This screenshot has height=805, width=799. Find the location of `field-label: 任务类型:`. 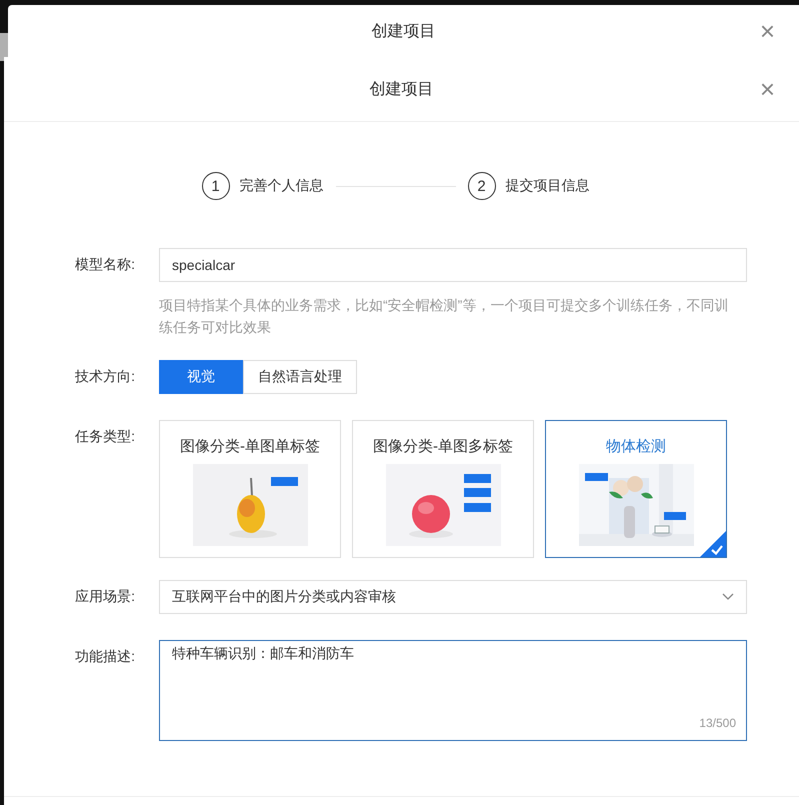

field-label: 任务类型: is located at coordinates (105, 436).